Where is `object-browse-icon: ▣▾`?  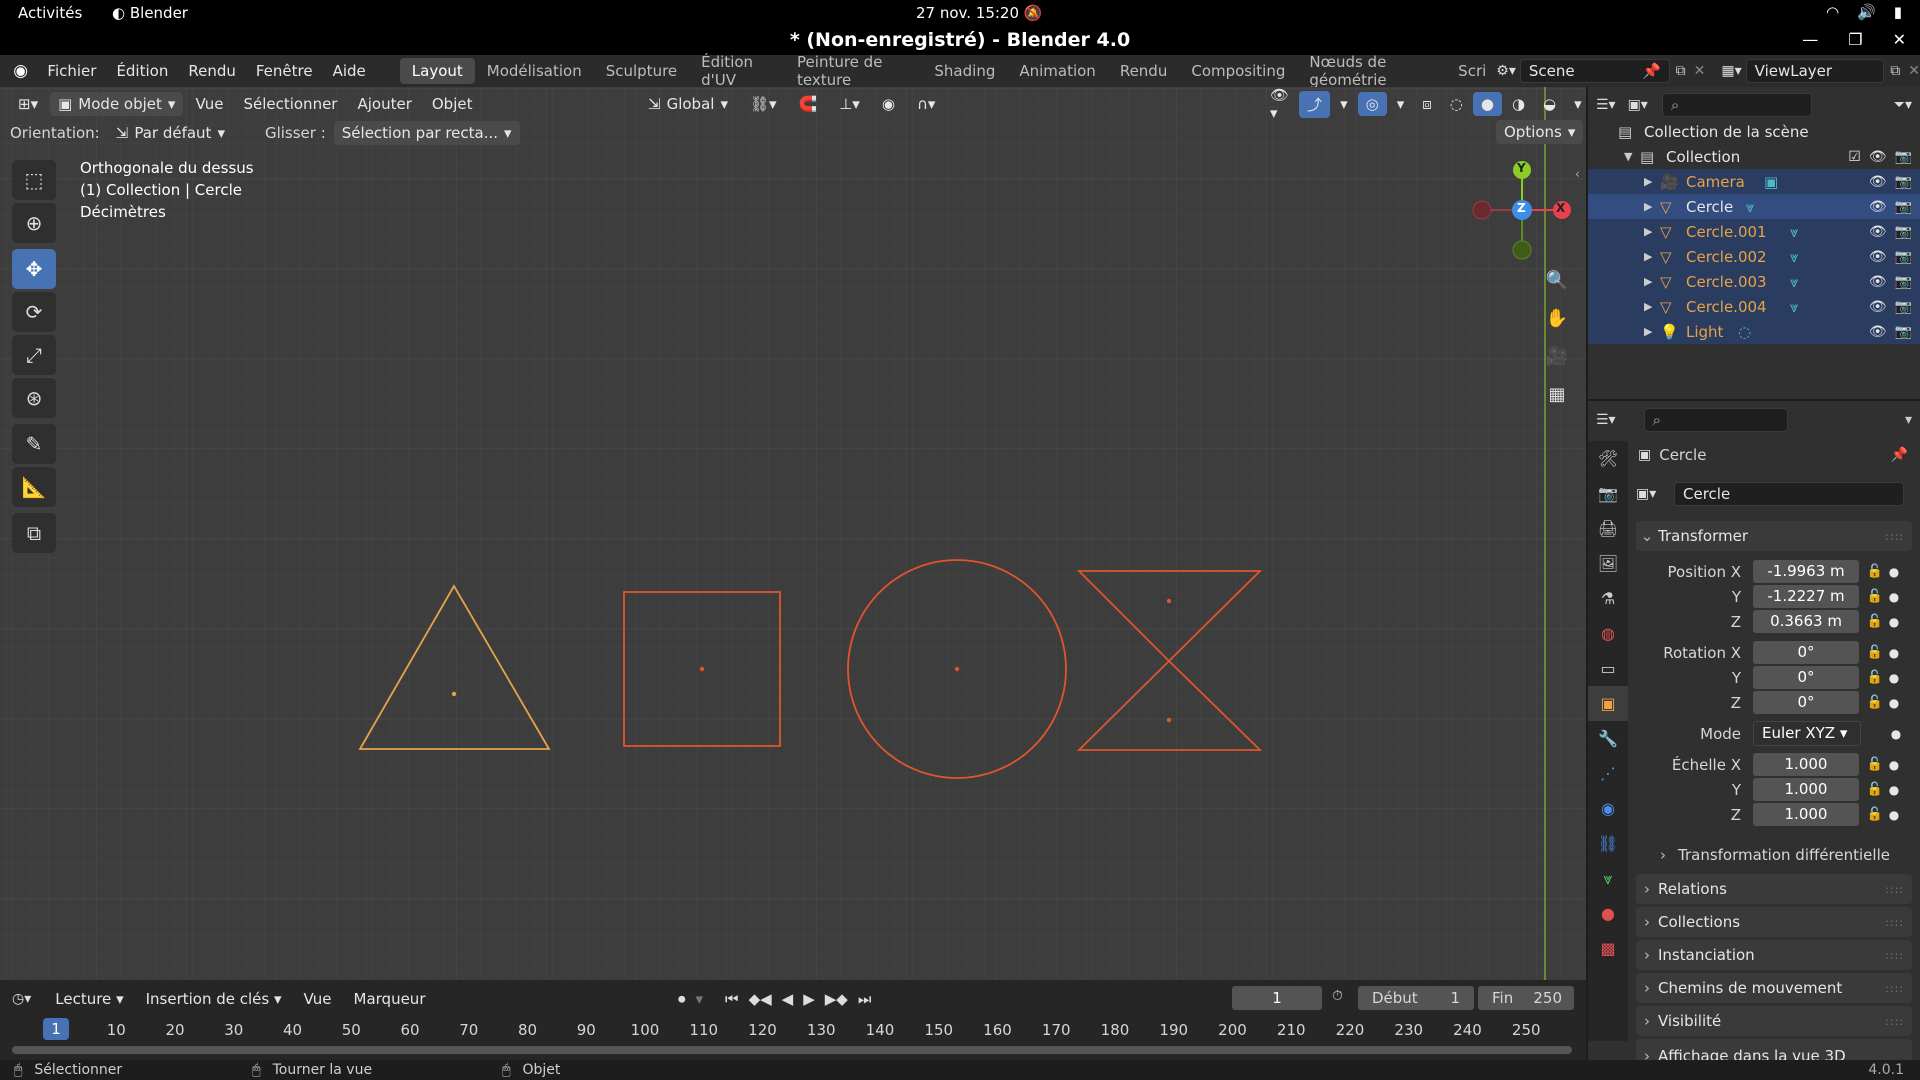 object-browse-icon: ▣▾ is located at coordinates (1655, 494).